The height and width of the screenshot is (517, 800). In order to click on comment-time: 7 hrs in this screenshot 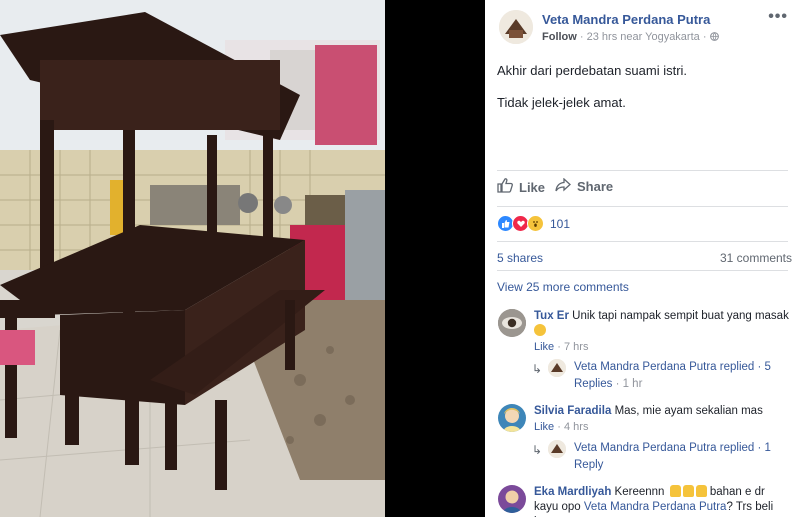, I will do `click(576, 347)`.